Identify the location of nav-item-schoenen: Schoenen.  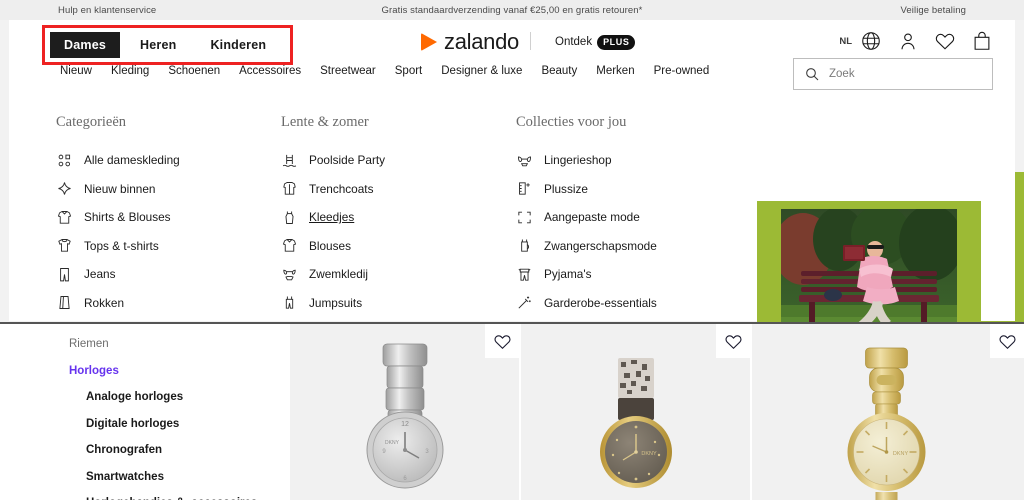
(194, 71).